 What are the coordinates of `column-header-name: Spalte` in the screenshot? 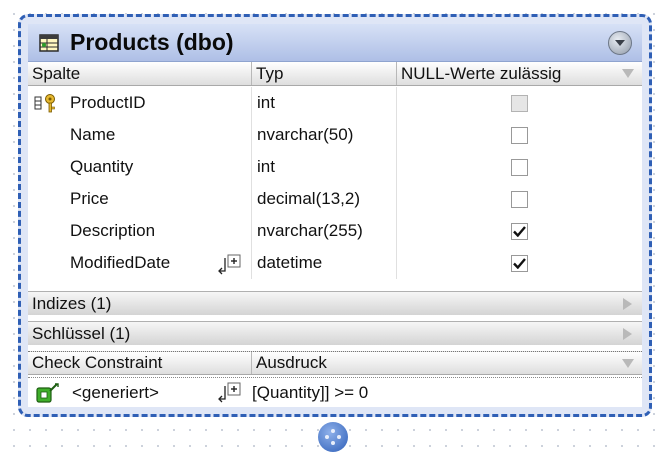 It's located at (140, 73).